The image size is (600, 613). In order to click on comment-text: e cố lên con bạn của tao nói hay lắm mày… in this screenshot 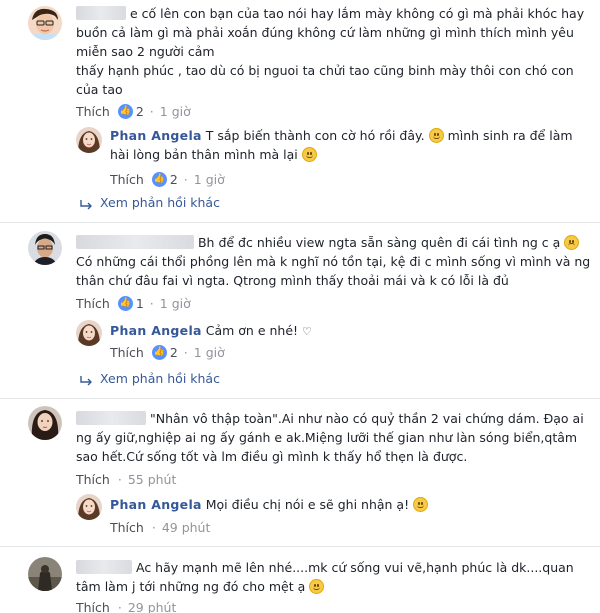, I will do `click(330, 51)`.